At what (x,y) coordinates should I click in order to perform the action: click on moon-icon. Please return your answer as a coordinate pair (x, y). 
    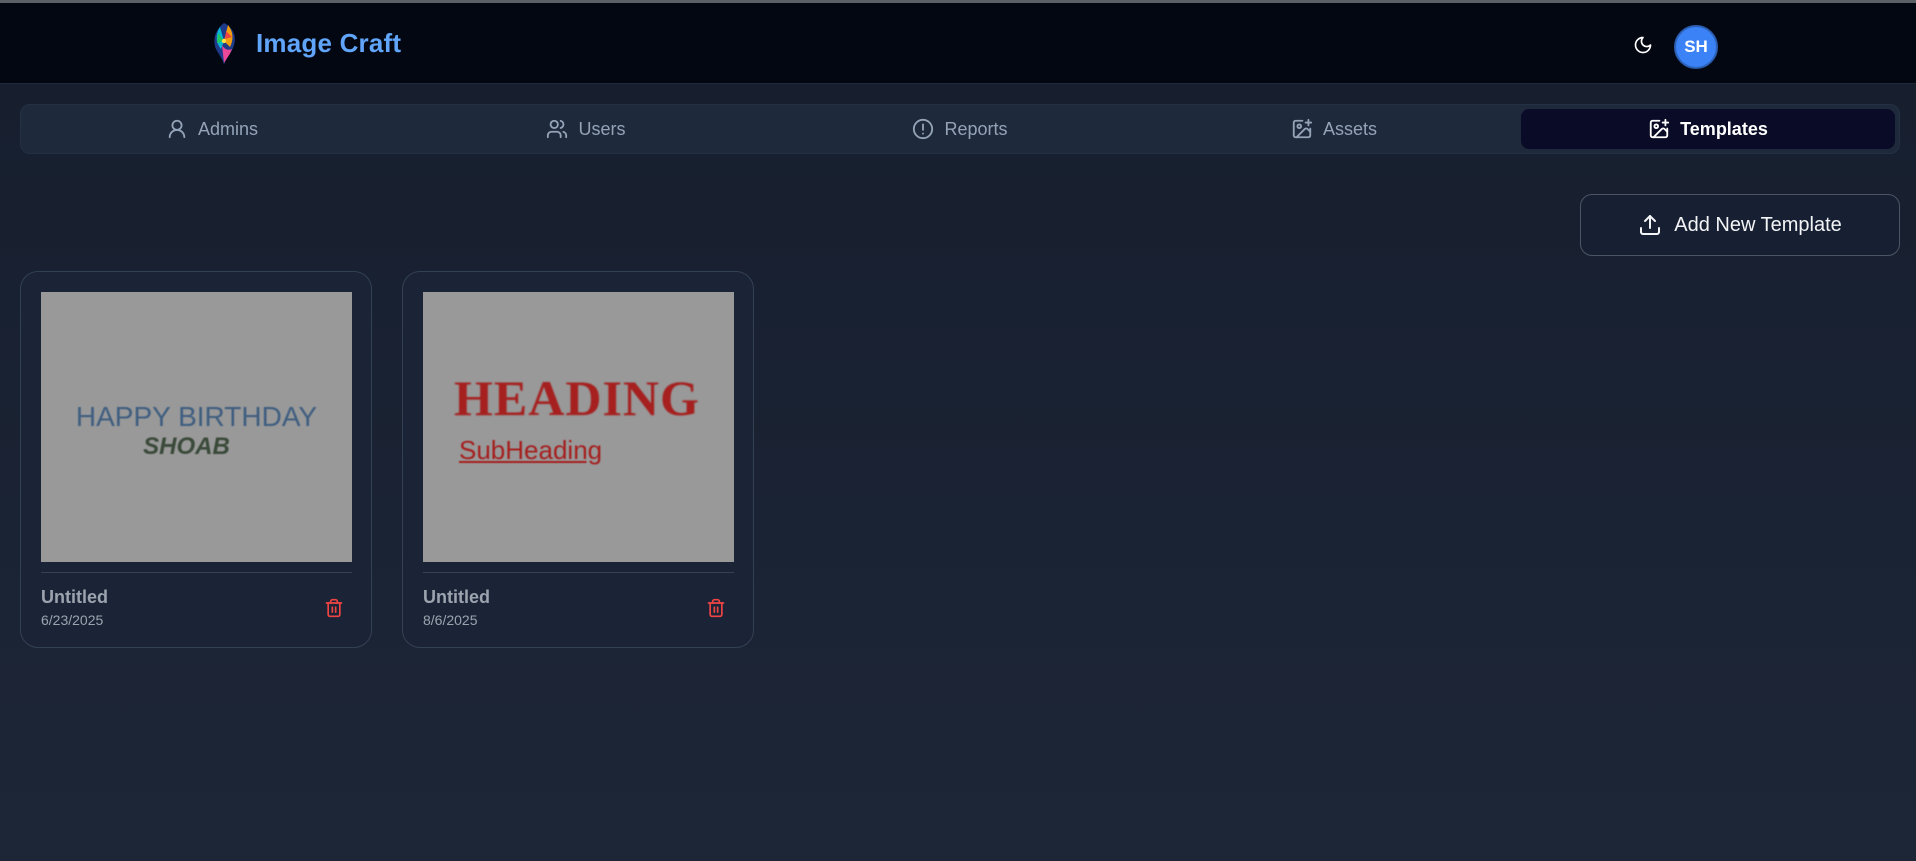
    Looking at the image, I should click on (1643, 45).